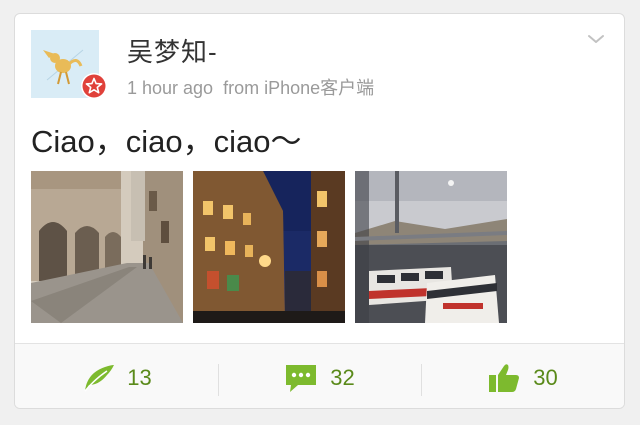 The image size is (640, 425). I want to click on post-action-bar: 13 32 30, so click(319, 375).